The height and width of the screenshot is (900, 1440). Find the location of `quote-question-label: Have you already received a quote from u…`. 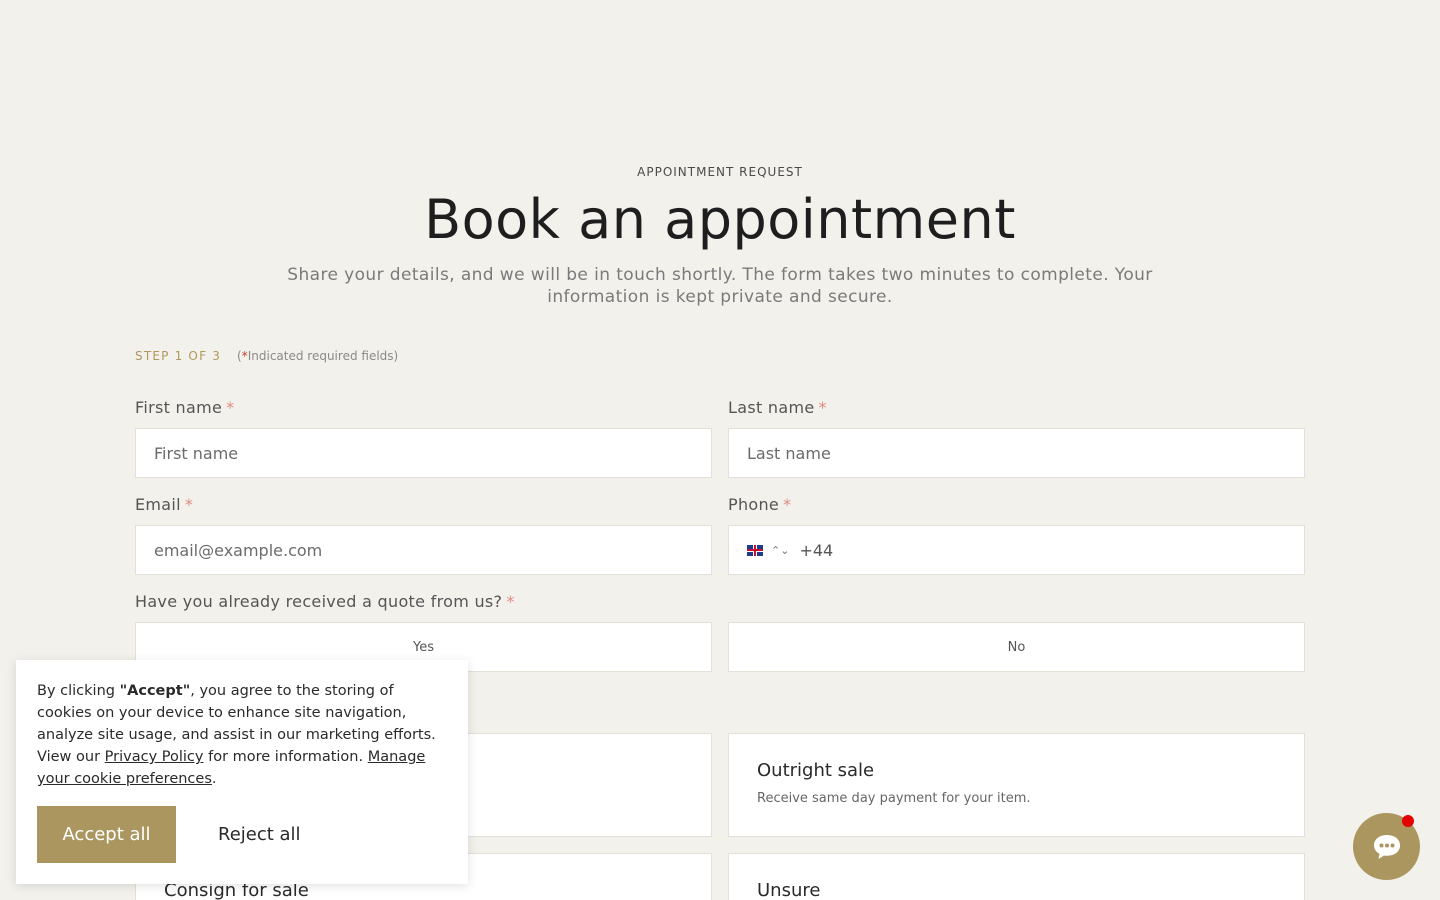

quote-question-label: Have you already received a quote from u… is located at coordinates (325, 601).